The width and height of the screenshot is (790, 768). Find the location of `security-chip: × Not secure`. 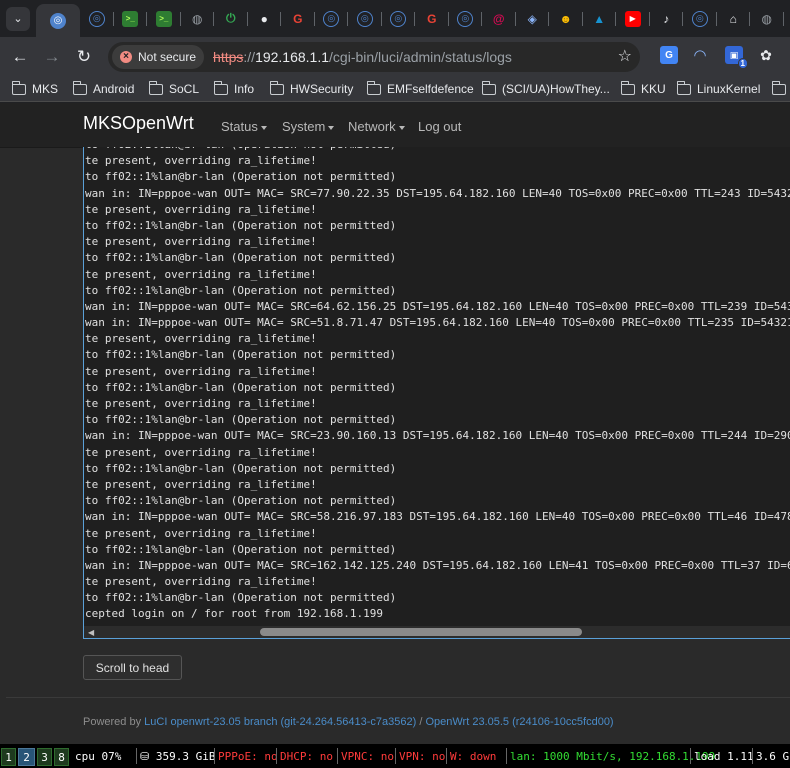

security-chip: × Not secure is located at coordinates (158, 57).